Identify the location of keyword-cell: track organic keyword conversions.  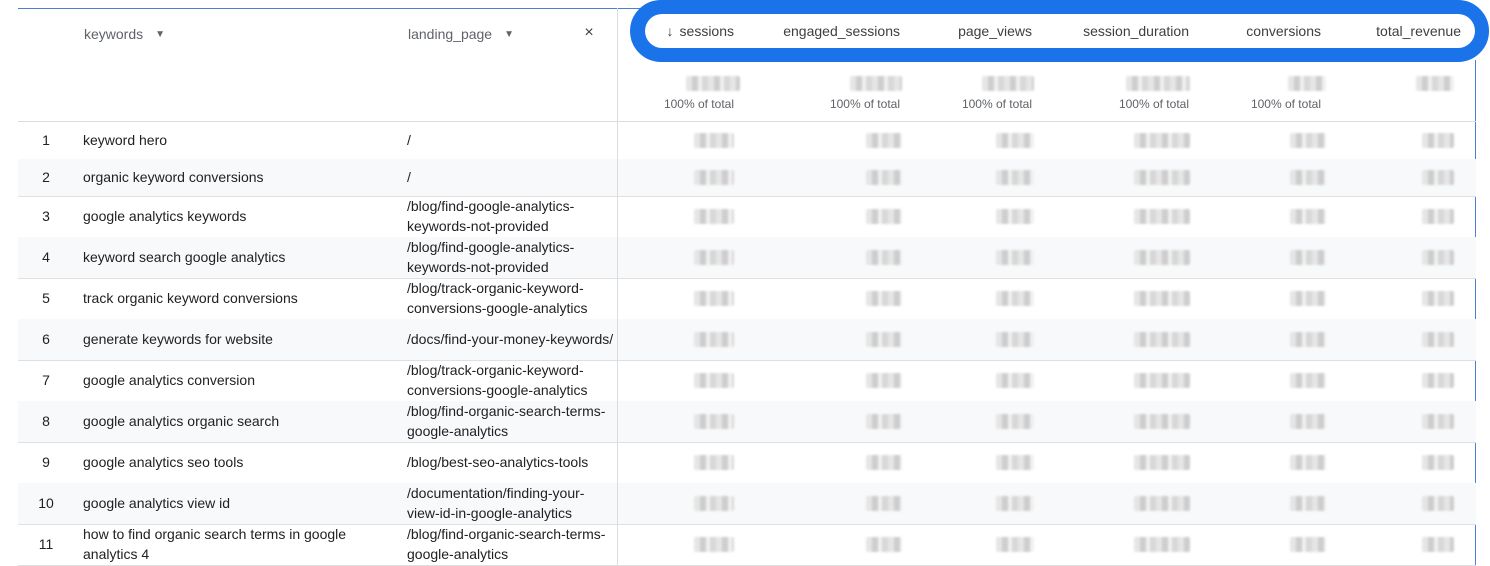
(190, 297).